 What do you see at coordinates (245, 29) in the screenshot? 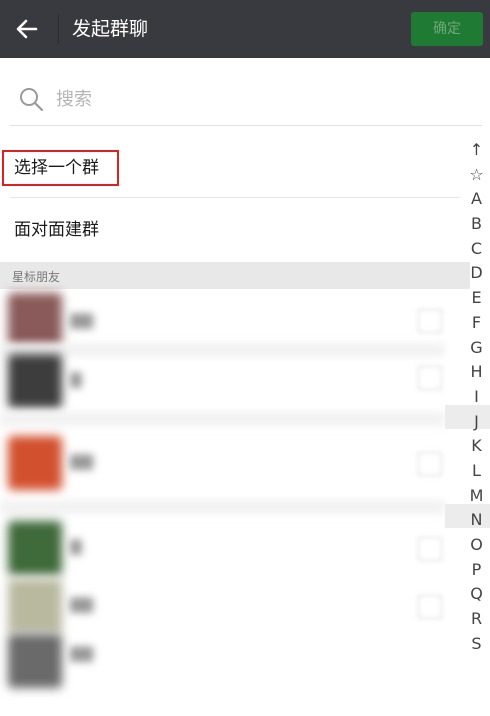
I see `top-bar: 发起群聊 确定` at bounding box center [245, 29].